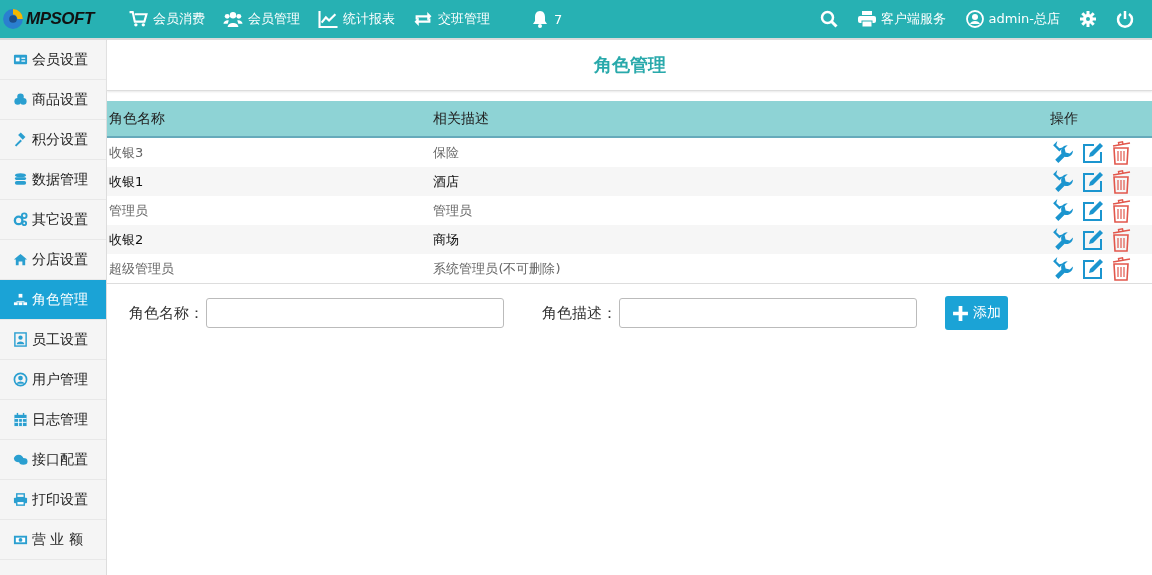  Describe the element at coordinates (53, 180) in the screenshot. I see `sidebar-item: 数据管理` at that location.